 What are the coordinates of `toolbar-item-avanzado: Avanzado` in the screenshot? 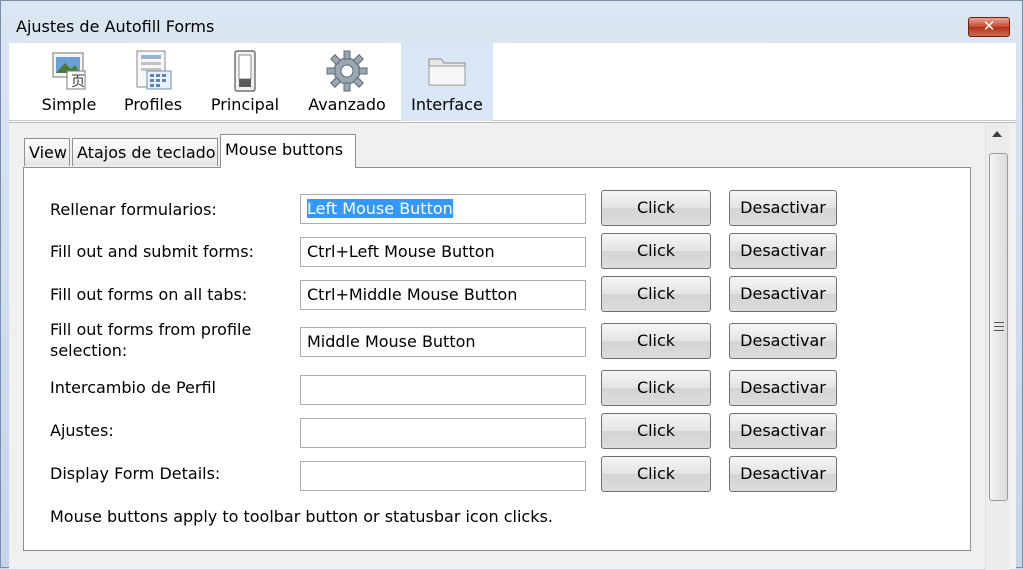 It's located at (347, 82).